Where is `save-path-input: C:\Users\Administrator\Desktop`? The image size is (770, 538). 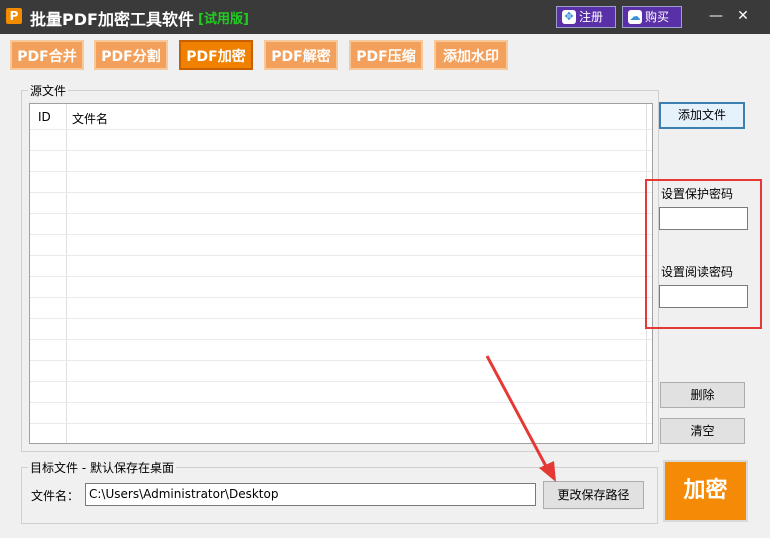 save-path-input: C:\Users\Administrator\Desktop is located at coordinates (310, 494).